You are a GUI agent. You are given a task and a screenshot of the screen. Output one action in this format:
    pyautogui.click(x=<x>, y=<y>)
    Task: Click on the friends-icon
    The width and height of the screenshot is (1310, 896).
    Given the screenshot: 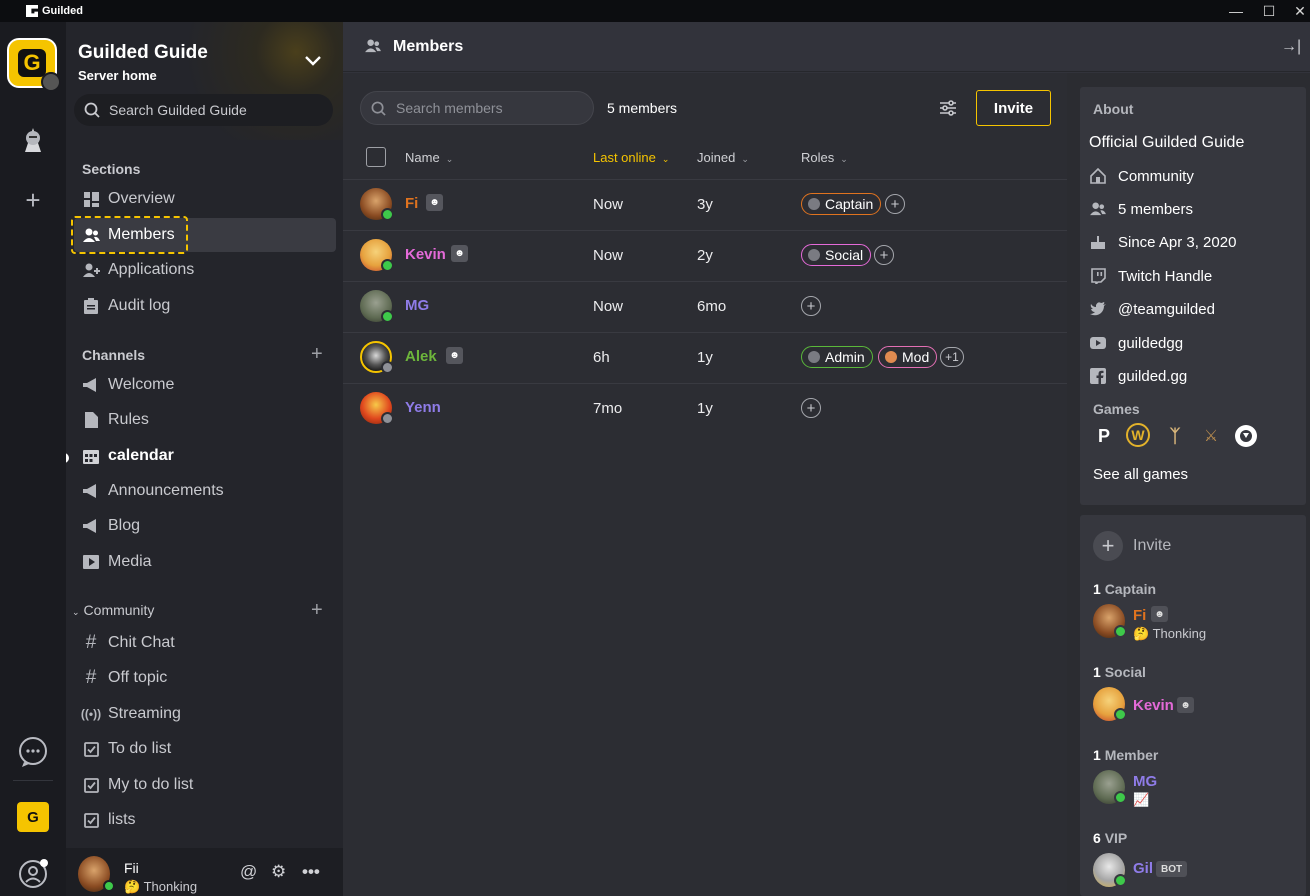 What is the action you would take?
    pyautogui.click(x=33, y=874)
    